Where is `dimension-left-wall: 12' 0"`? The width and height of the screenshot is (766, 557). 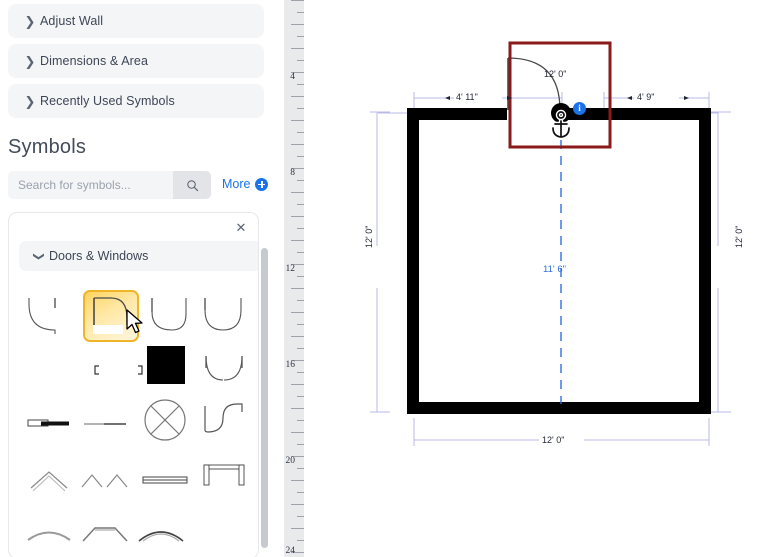
dimension-left-wall: 12' 0" is located at coordinates (369, 236).